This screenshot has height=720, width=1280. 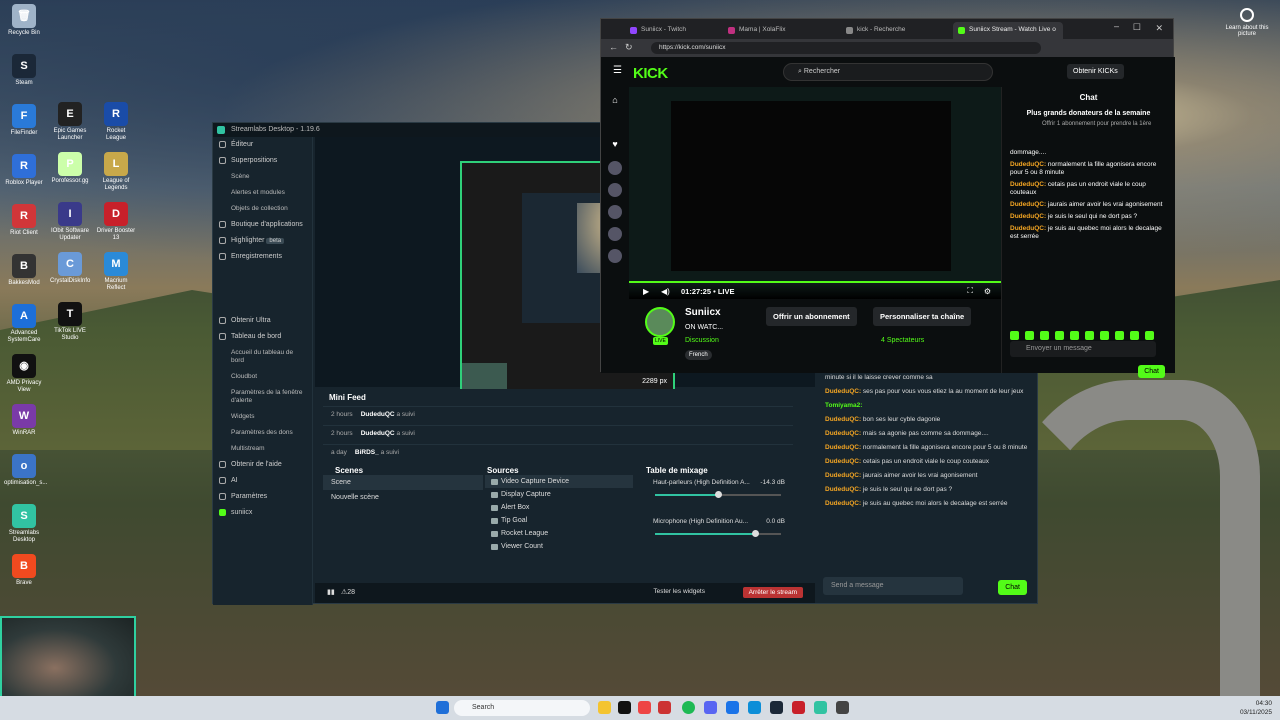 I want to click on sidebar-item-user: suniicx, so click(x=262, y=513).